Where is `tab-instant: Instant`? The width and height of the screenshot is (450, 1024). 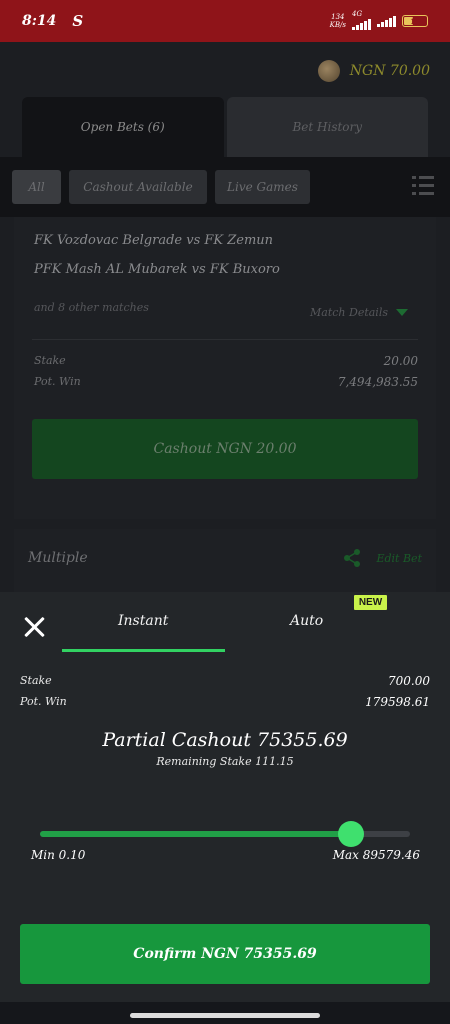
tab-instant: Instant is located at coordinates (143, 621).